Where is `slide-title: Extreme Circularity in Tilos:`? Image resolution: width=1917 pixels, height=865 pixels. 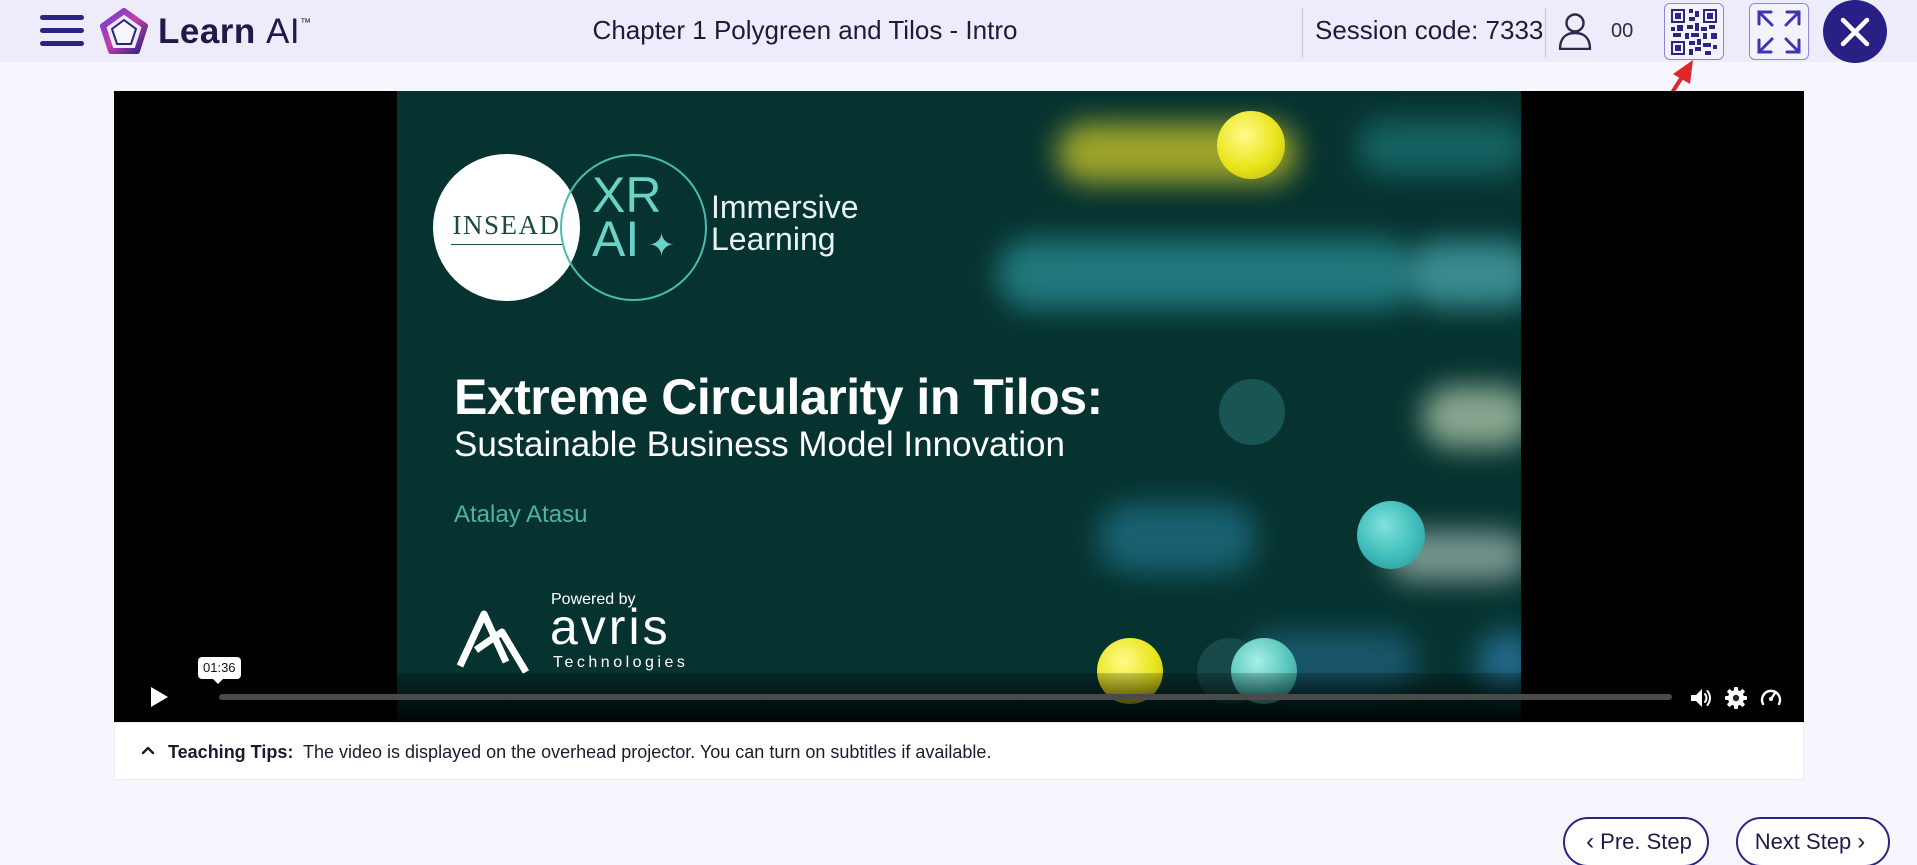
slide-title: Extreme Circularity in Tilos: is located at coordinates (778, 397).